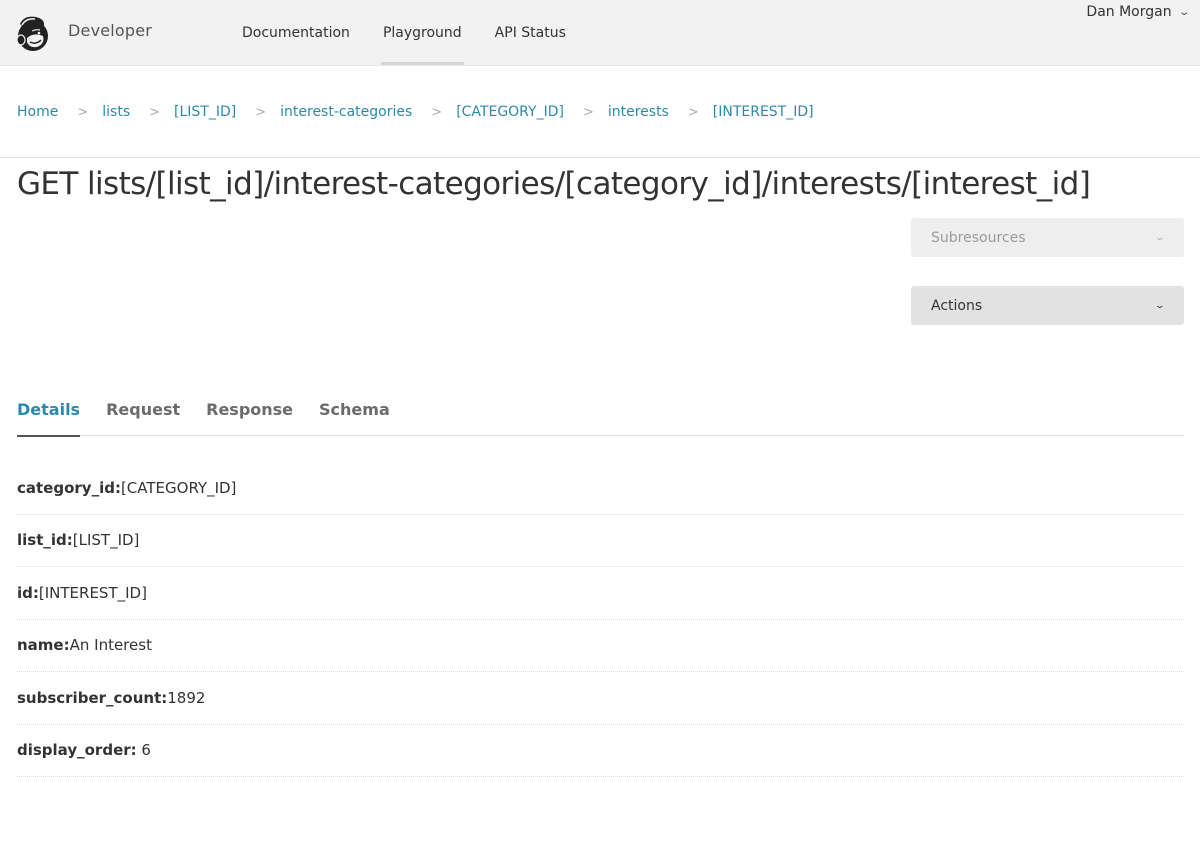 The image size is (1200, 859). Describe the element at coordinates (296, 33) in the screenshot. I see `nav-documentation: Documentation` at that location.